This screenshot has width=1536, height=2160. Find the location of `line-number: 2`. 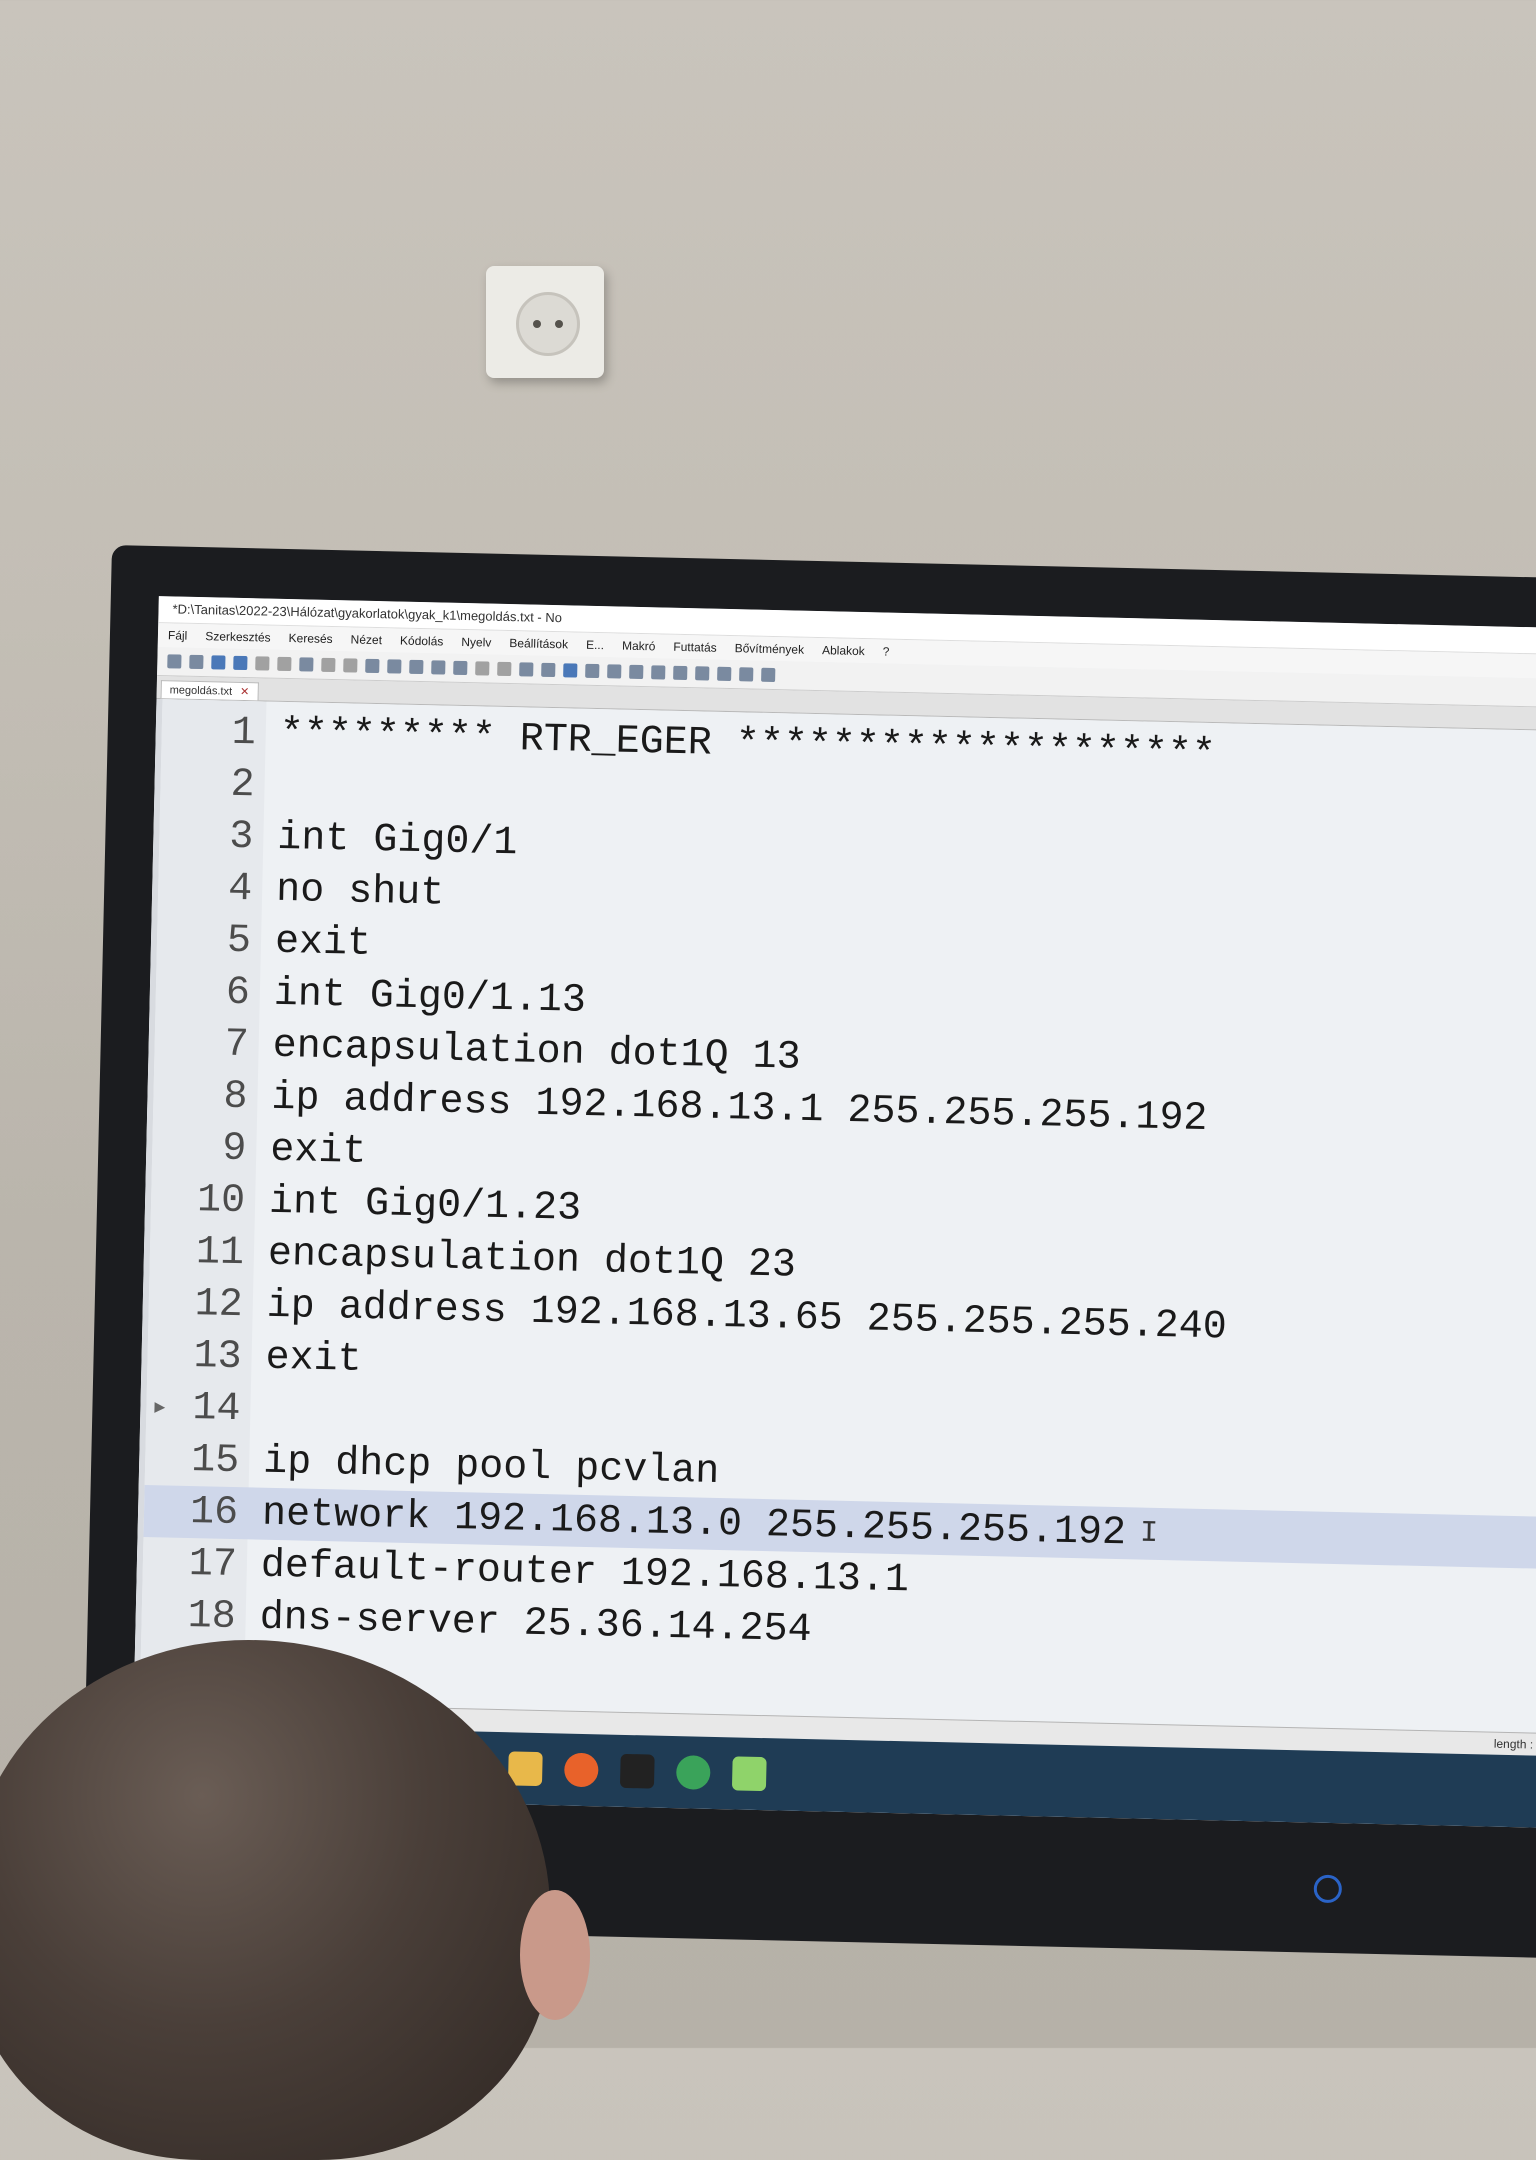

line-number: 2 is located at coordinates (243, 785).